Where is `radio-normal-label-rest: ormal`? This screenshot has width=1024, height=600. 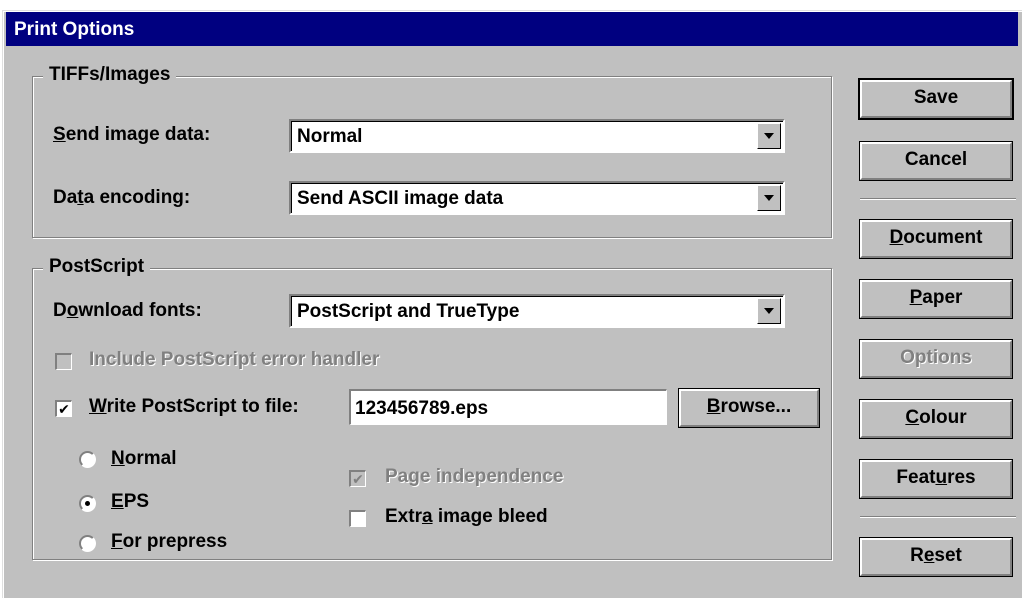 radio-normal-label-rest: ormal is located at coordinates (150, 458).